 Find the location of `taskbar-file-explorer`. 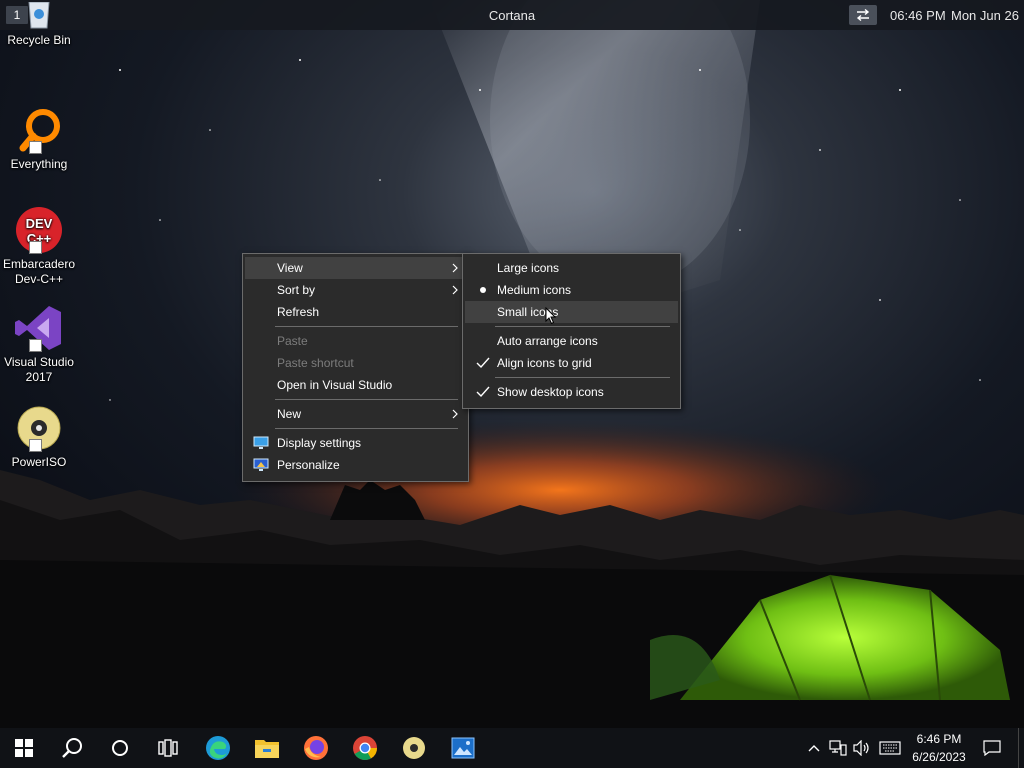

taskbar-file-explorer is located at coordinates (267, 748).